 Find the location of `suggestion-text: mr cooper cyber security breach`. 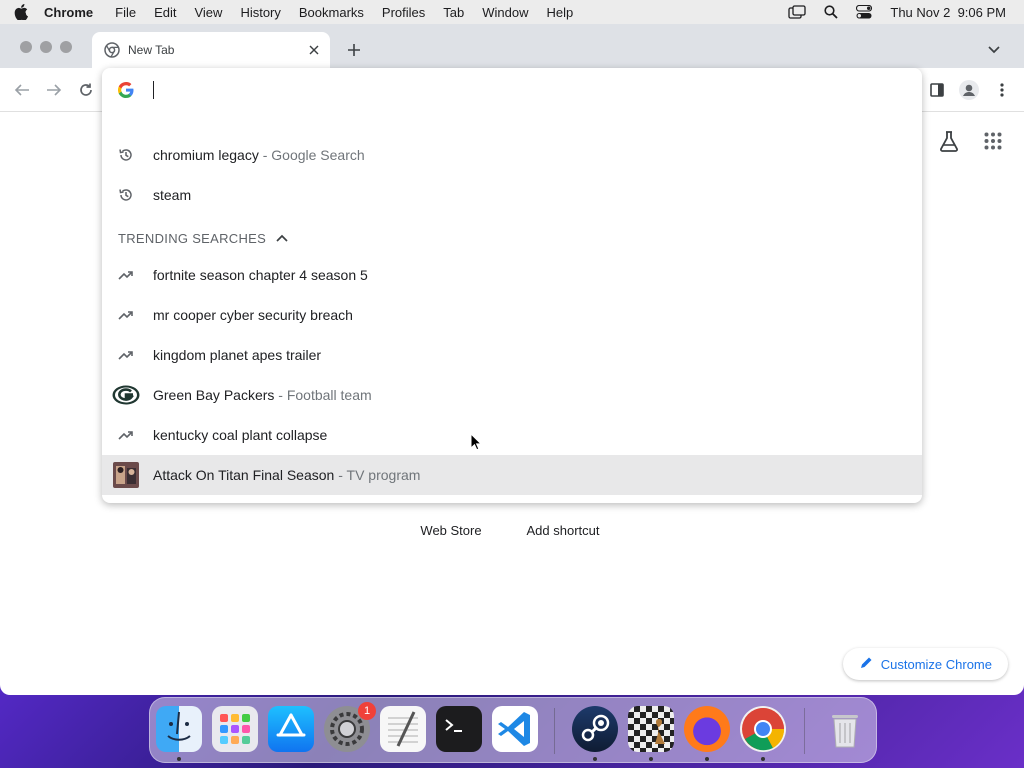

suggestion-text: mr cooper cyber security breach is located at coordinates (253, 315).